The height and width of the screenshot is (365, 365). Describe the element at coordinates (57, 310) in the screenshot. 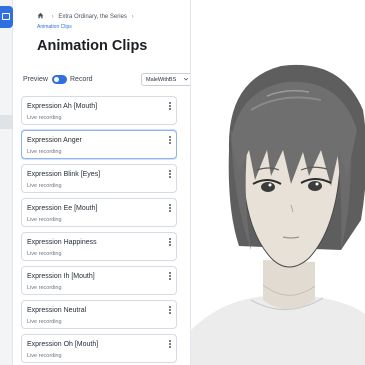

I see `clip-name: Expression Neutral` at that location.